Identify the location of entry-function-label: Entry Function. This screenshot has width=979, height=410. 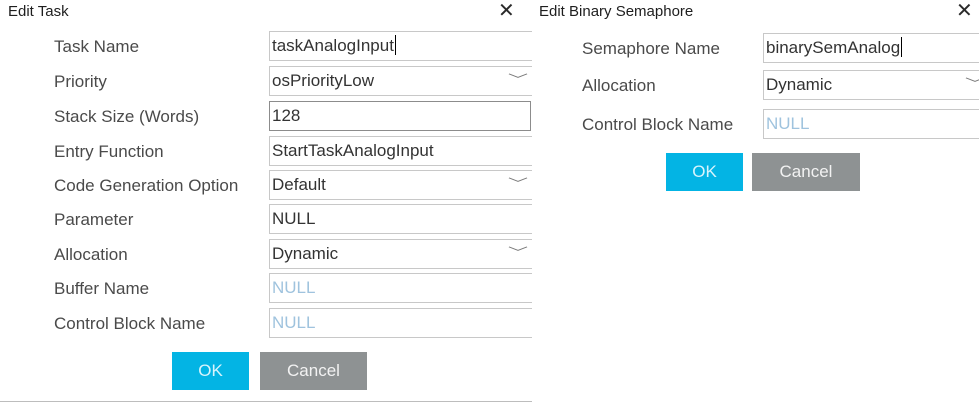
(109, 151).